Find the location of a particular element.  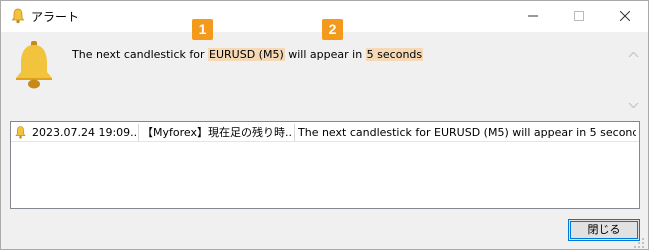

message-scrollbar is located at coordinates (633, 80).